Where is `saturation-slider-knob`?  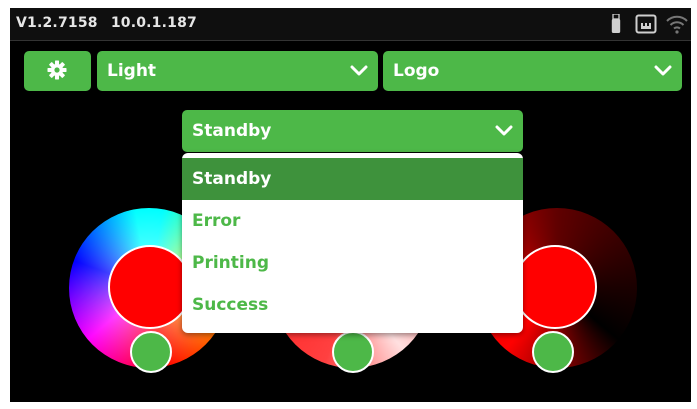 saturation-slider-knob is located at coordinates (353, 352).